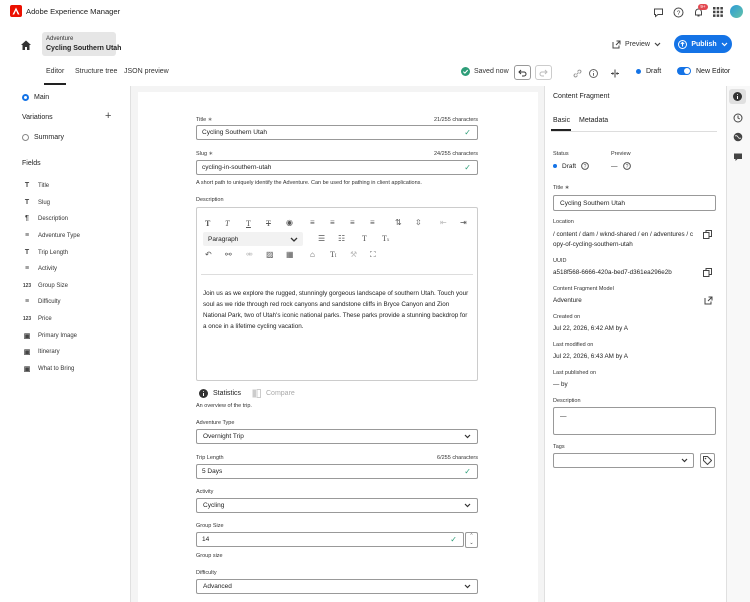 The height and width of the screenshot is (602, 750). I want to click on variation-main: Main, so click(41, 97).